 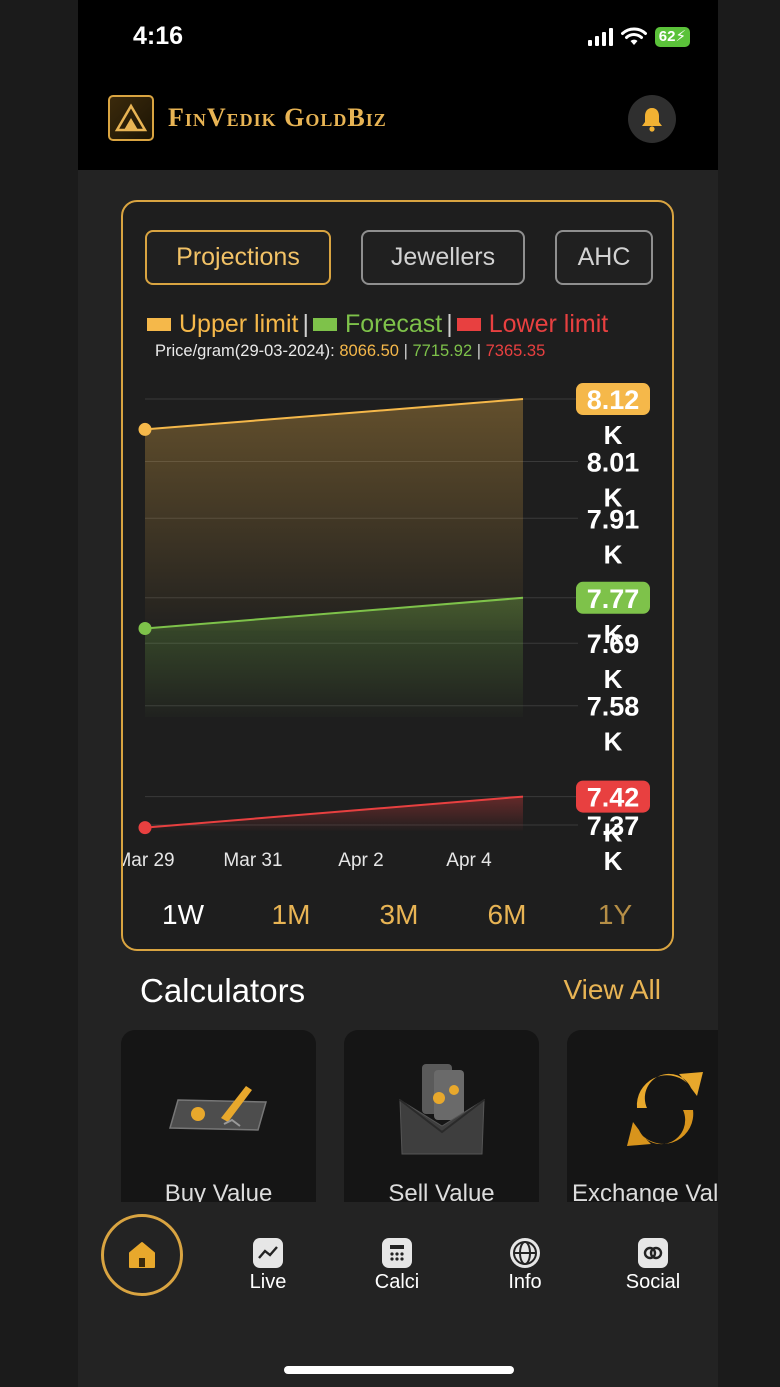 I want to click on cash-envelope-icon, so click(x=442, y=1109).